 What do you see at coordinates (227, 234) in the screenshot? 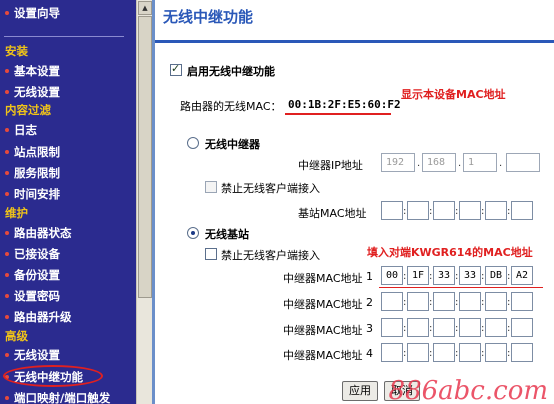
I see `base-station-label: 无线基站` at bounding box center [227, 234].